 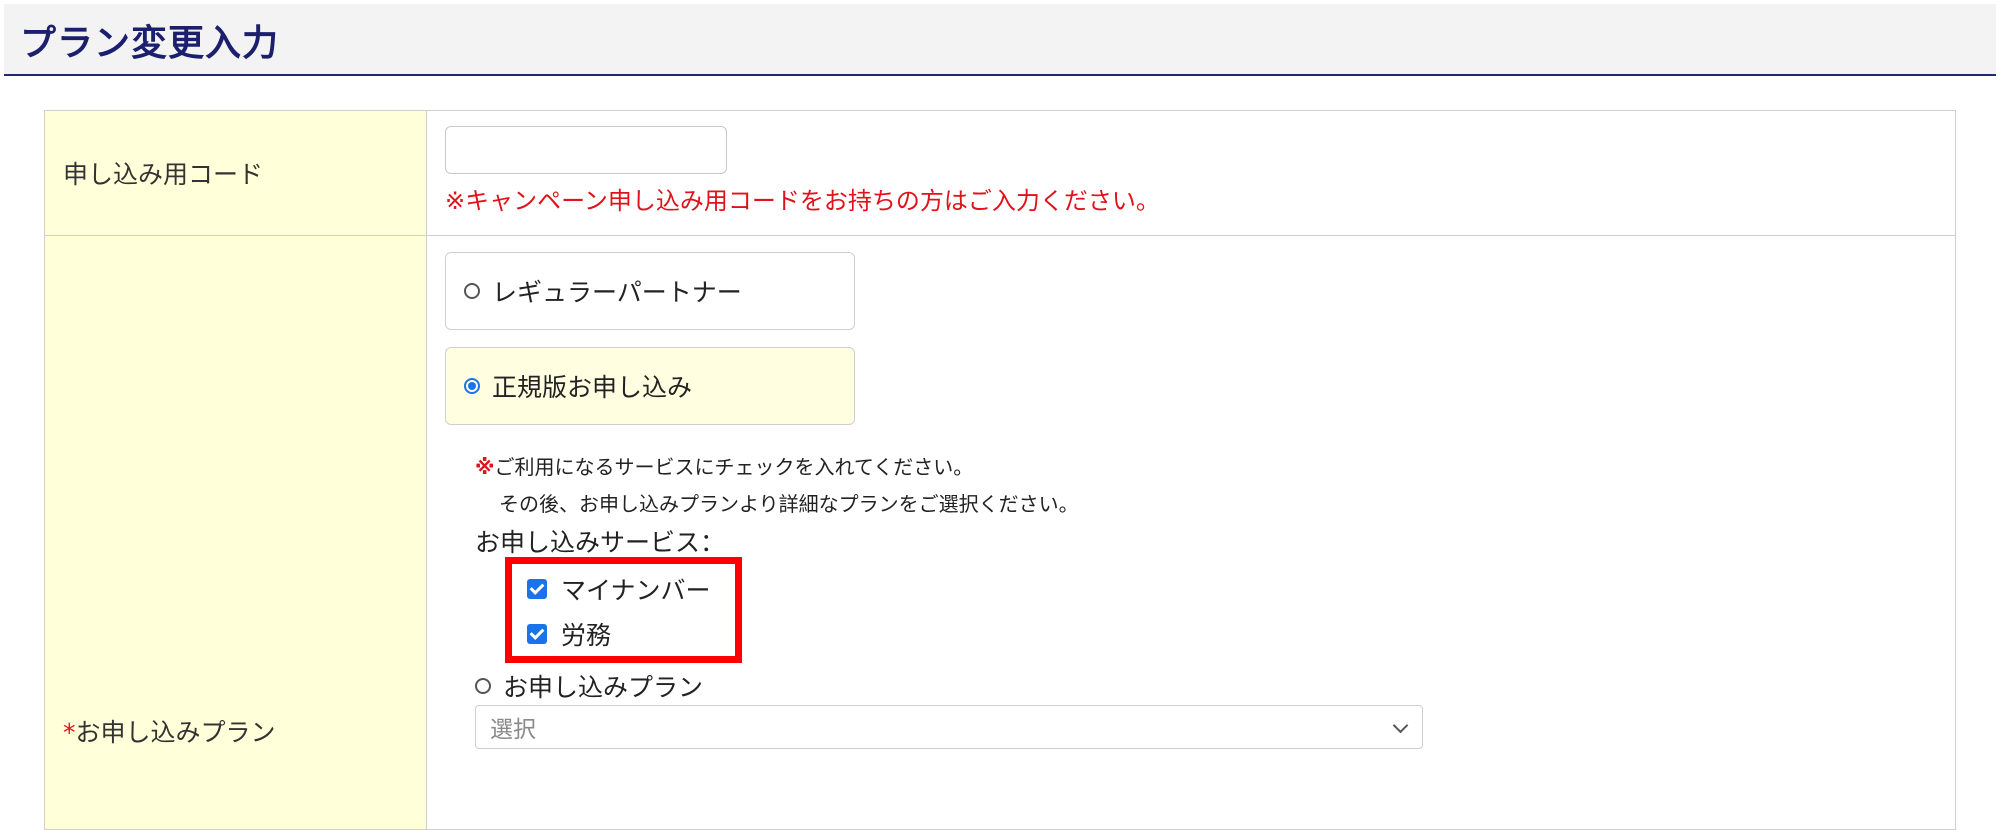 I want to click on regular-partner-label: レギュラーパートナー, so click(x=617, y=292).